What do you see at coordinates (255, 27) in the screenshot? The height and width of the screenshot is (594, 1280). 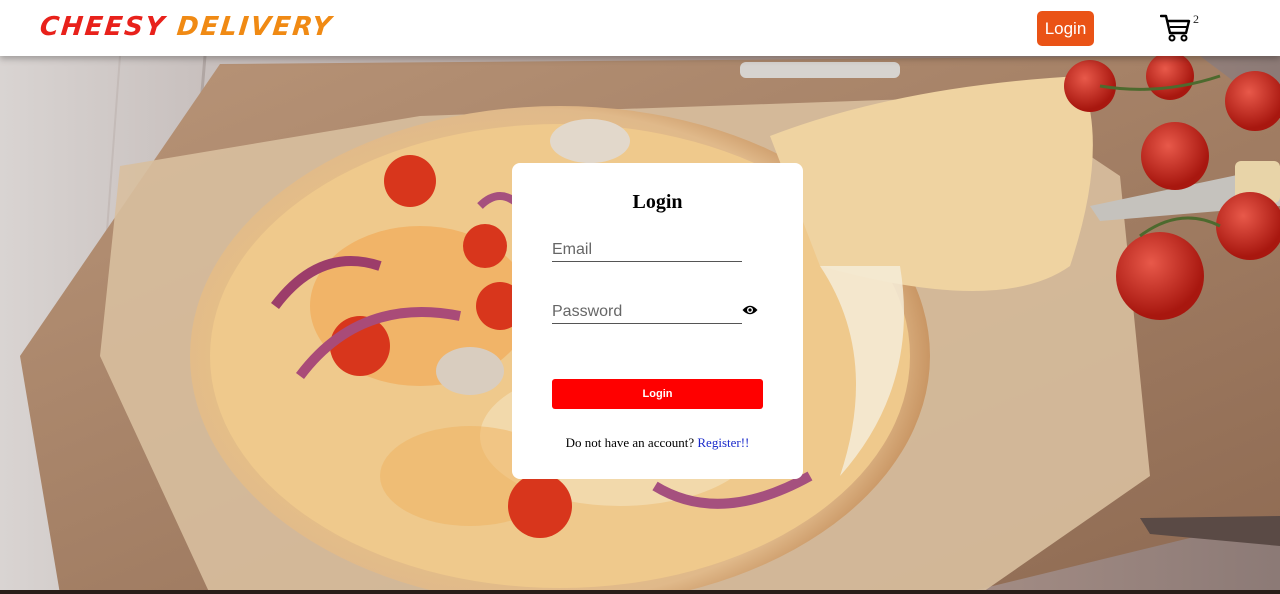 I see `brand-name-part2: DELIVERY` at bounding box center [255, 27].